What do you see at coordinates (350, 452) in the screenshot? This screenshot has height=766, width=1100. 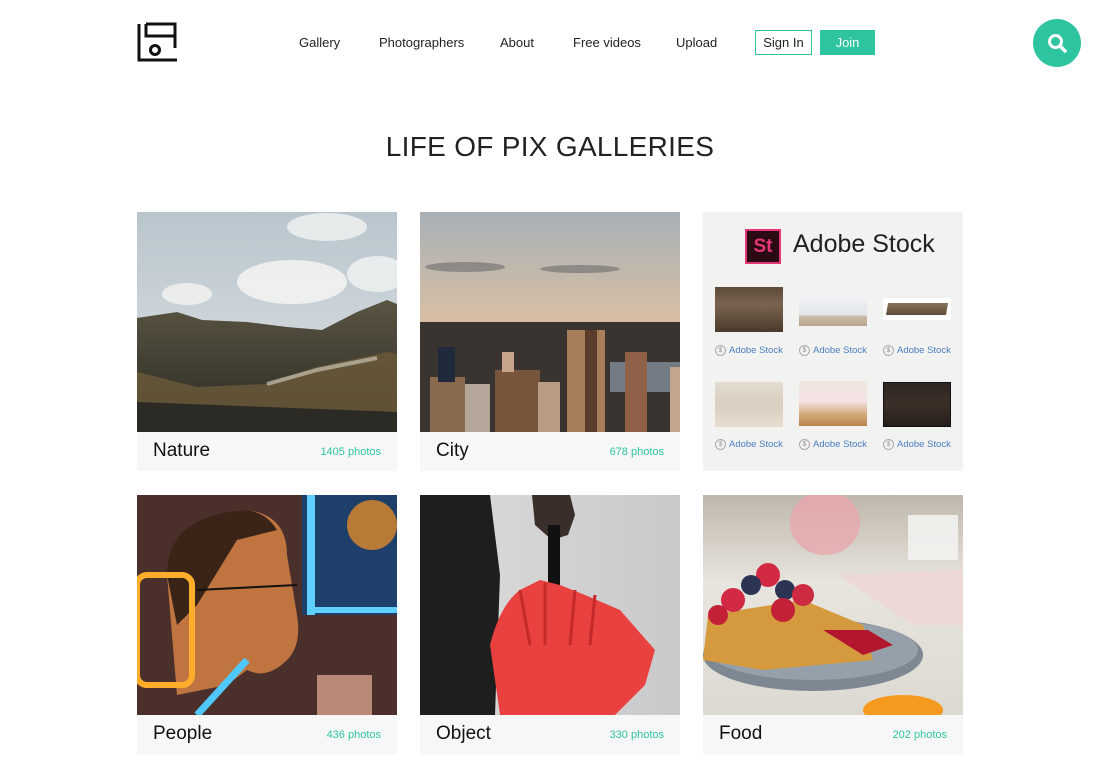 I see `gallery-photo-count: 1405 photos` at bounding box center [350, 452].